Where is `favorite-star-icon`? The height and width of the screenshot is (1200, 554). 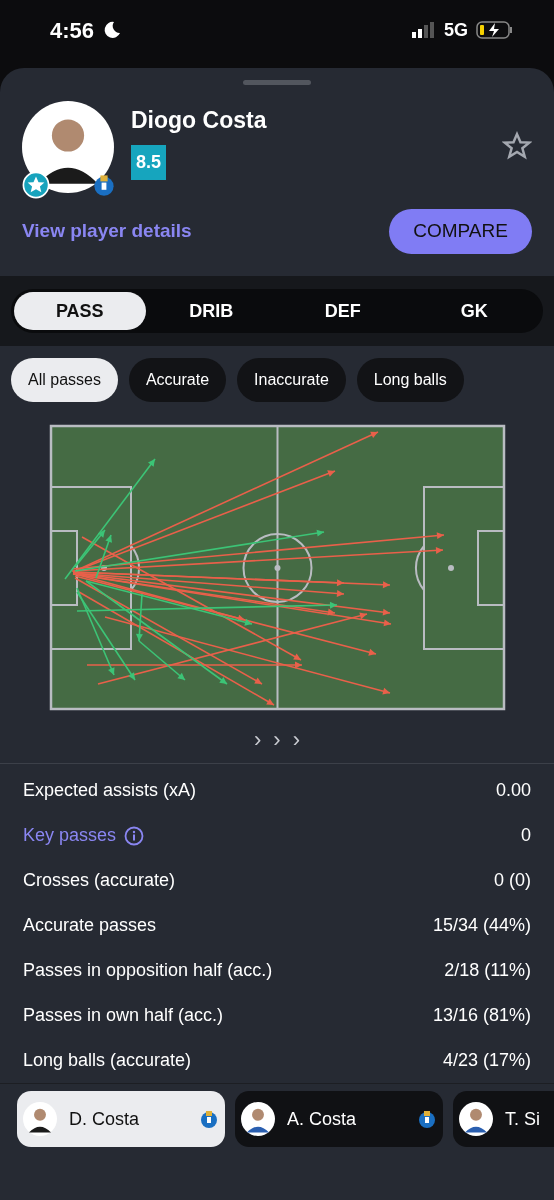
favorite-star-icon is located at coordinates (517, 146).